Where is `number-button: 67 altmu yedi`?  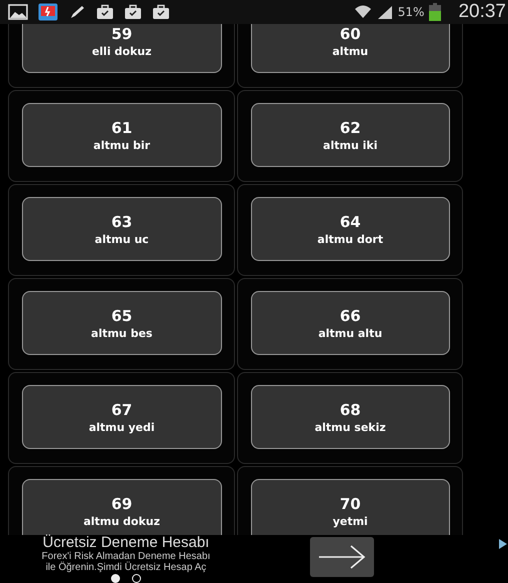 number-button: 67 altmu yedi is located at coordinates (122, 417).